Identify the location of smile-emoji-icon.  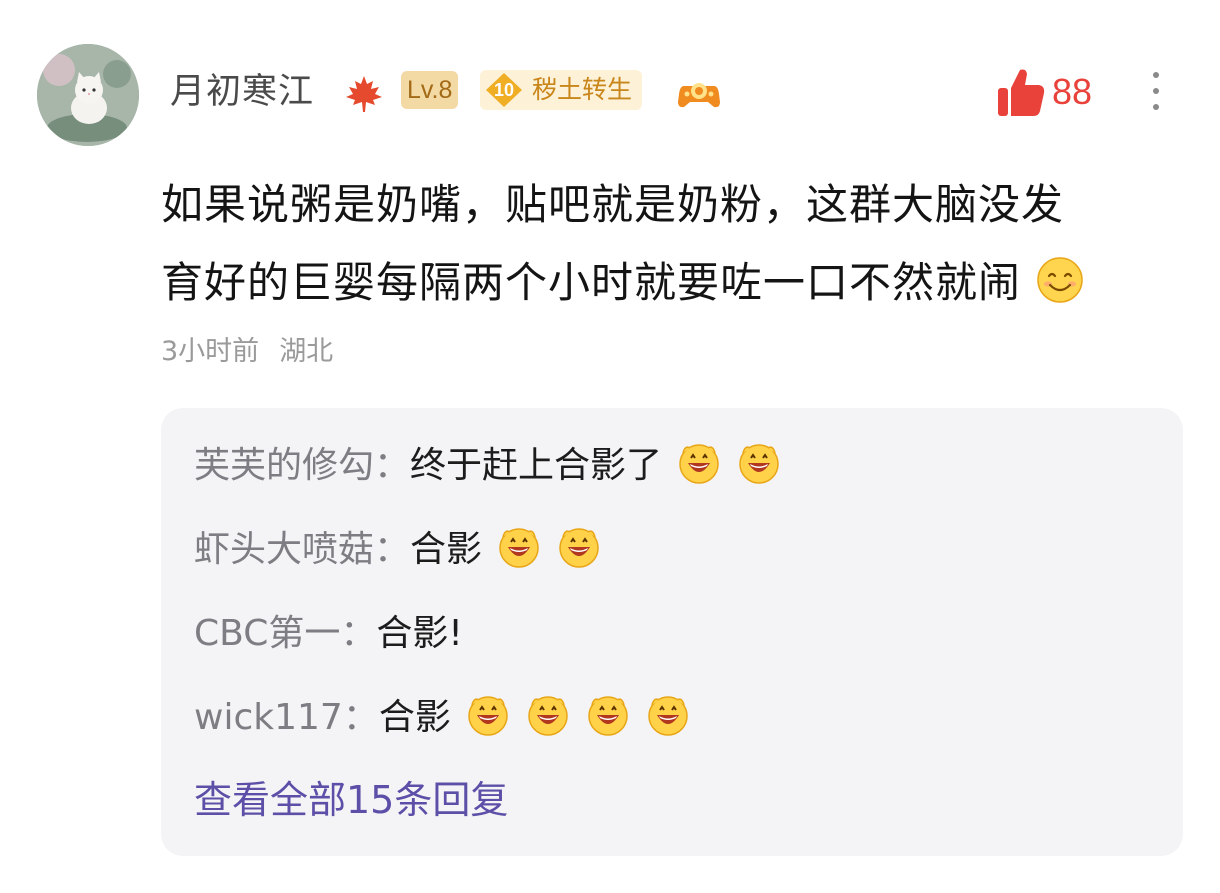
(1060, 280).